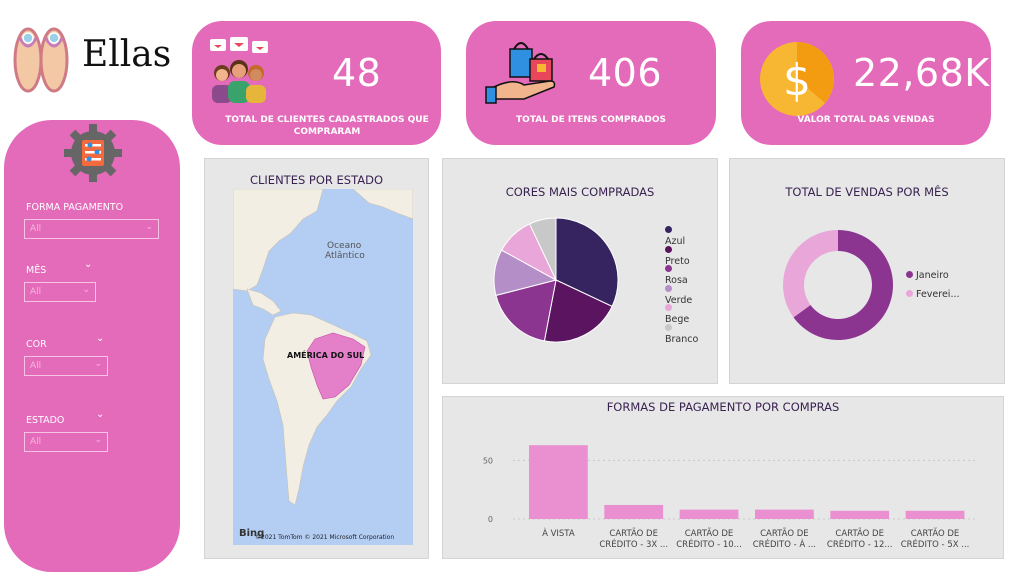  Describe the element at coordinates (127, 54) in the screenshot. I see `brand-name: Ellas` at that location.